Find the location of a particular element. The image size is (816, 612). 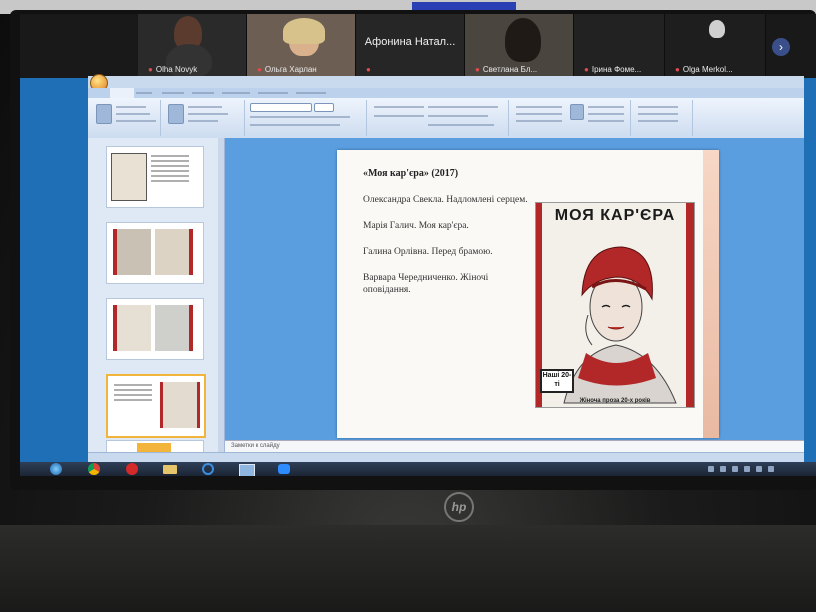

new-slide-icon is located at coordinates (176, 114).